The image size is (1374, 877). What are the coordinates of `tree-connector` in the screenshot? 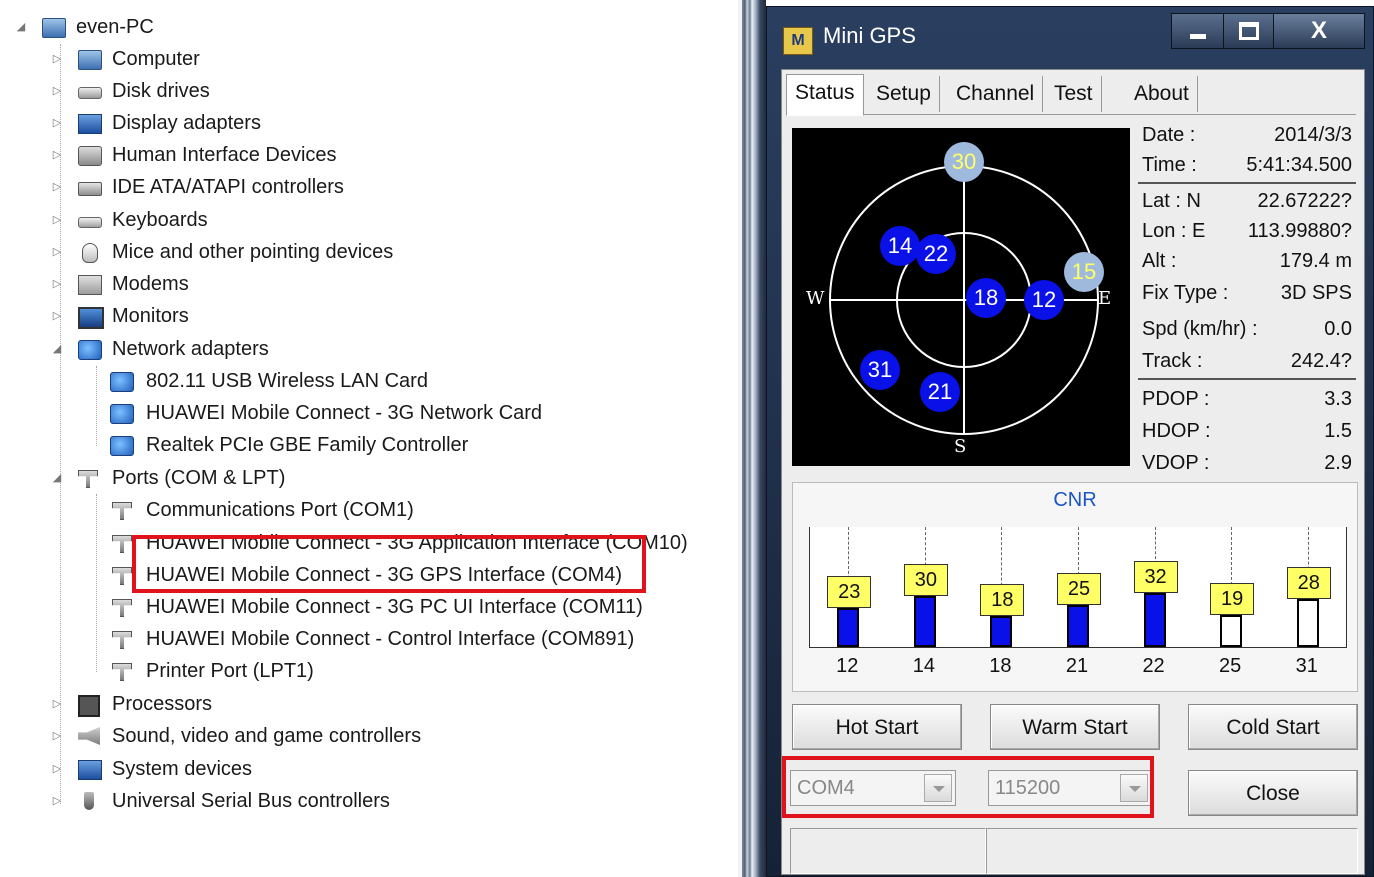 It's located at (96, 583).